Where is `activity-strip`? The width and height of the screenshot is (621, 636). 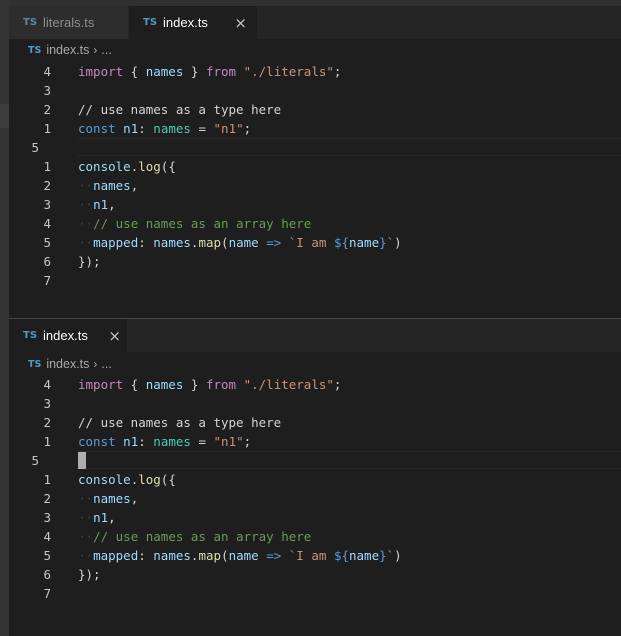 activity-strip is located at coordinates (4, 318).